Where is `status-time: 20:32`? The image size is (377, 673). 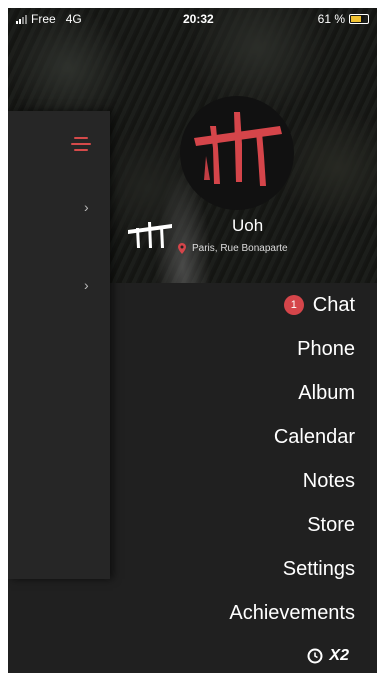
status-time: 20:32 is located at coordinates (198, 19).